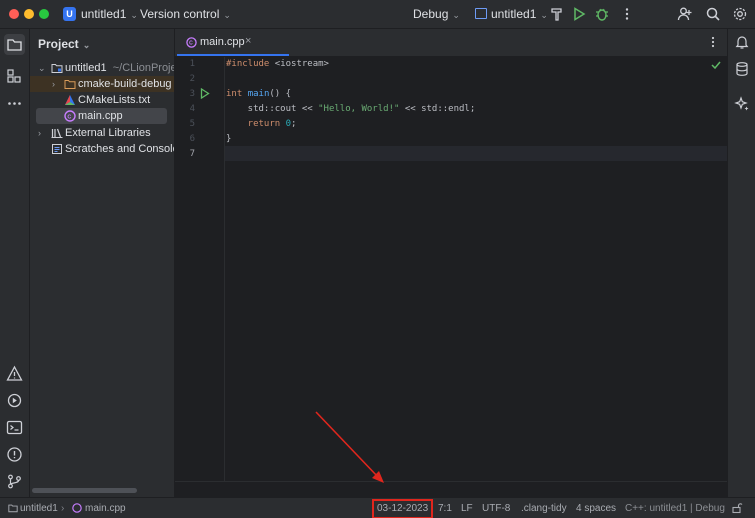  I want to click on code-function-name: main, so click(258, 94).